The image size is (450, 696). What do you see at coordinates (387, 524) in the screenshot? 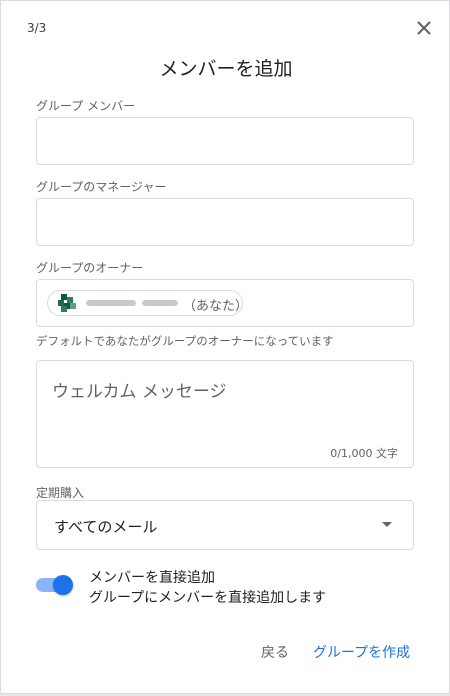
I see `chevron-down-icon` at bounding box center [387, 524].